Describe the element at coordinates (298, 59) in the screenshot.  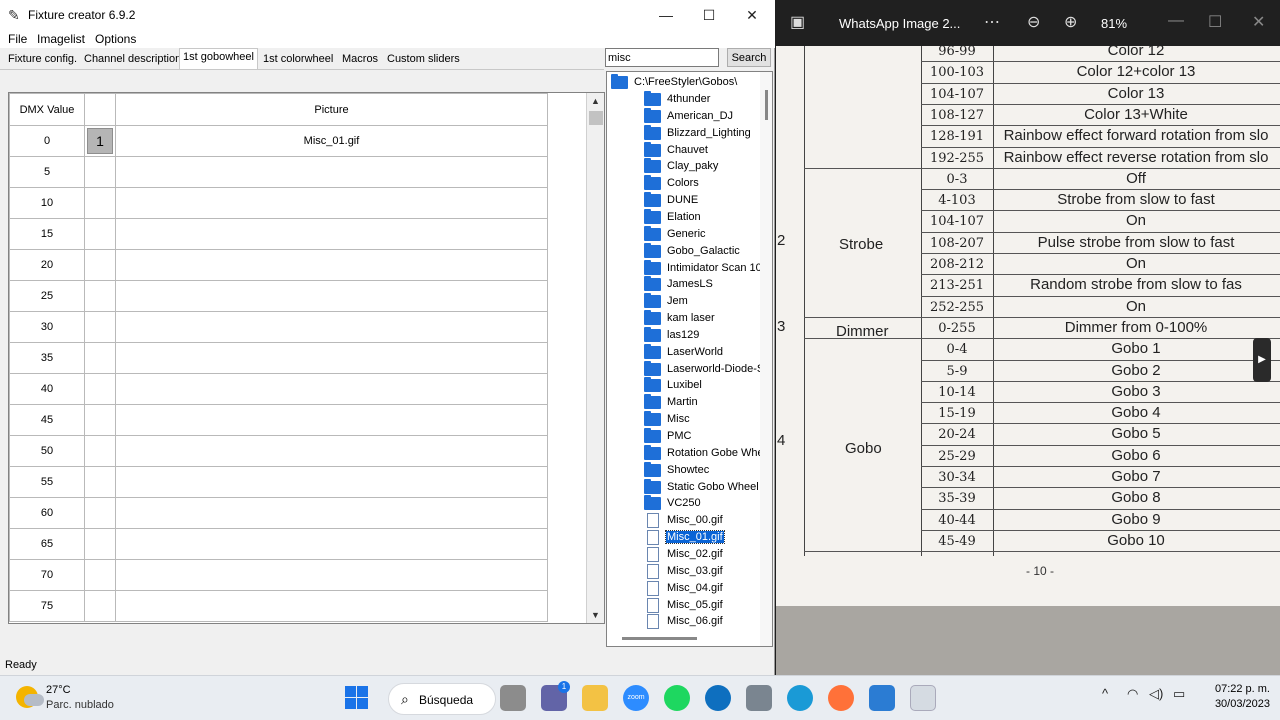
I see `tab-1st-colorwheel: 1st colorwheel` at that location.